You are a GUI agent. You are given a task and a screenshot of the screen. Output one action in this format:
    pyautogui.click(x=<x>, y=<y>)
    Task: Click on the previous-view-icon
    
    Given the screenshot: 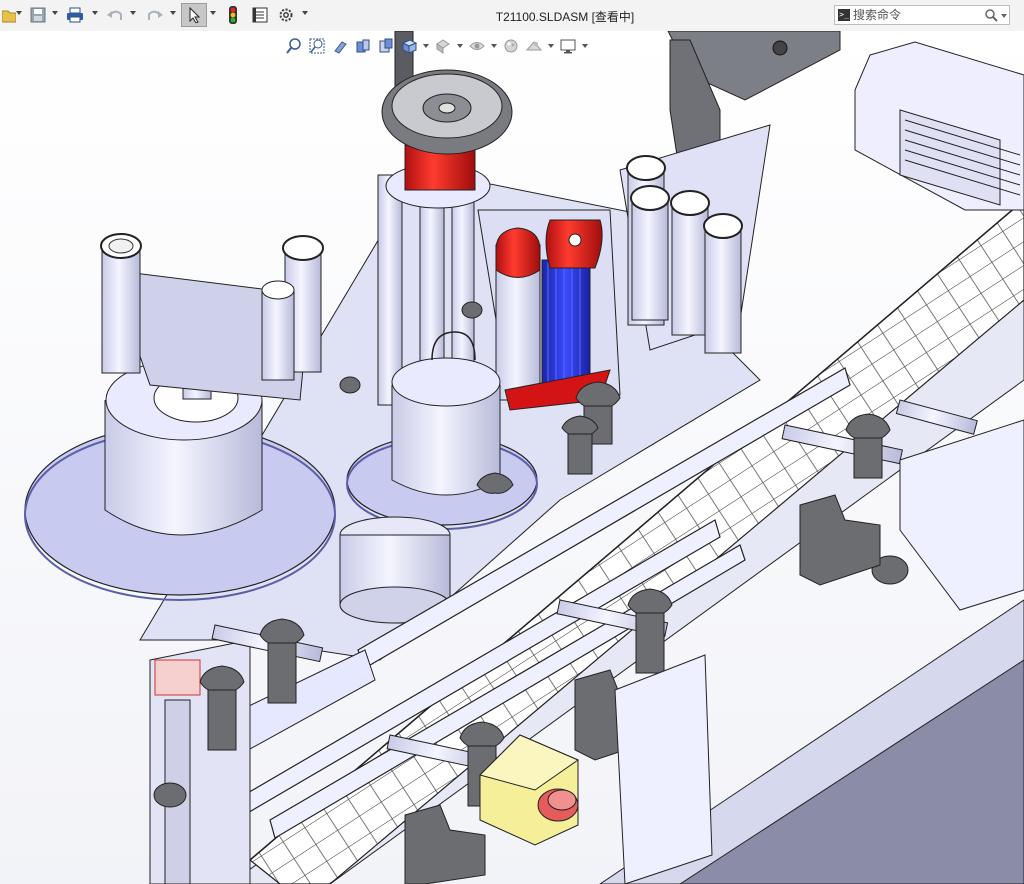 What is the action you would take?
    pyautogui.click(x=340, y=47)
    